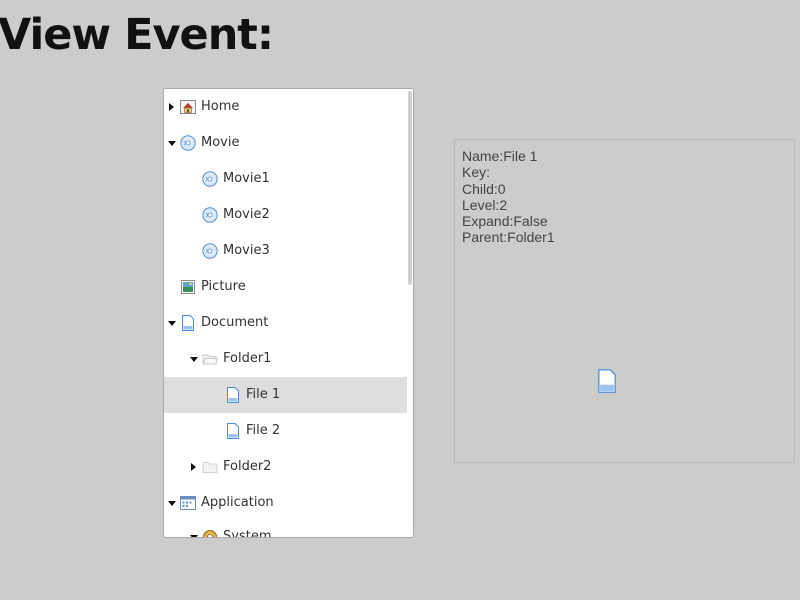  What do you see at coordinates (247, 466) in the screenshot?
I see `tree-node-label: Folder2` at bounding box center [247, 466].